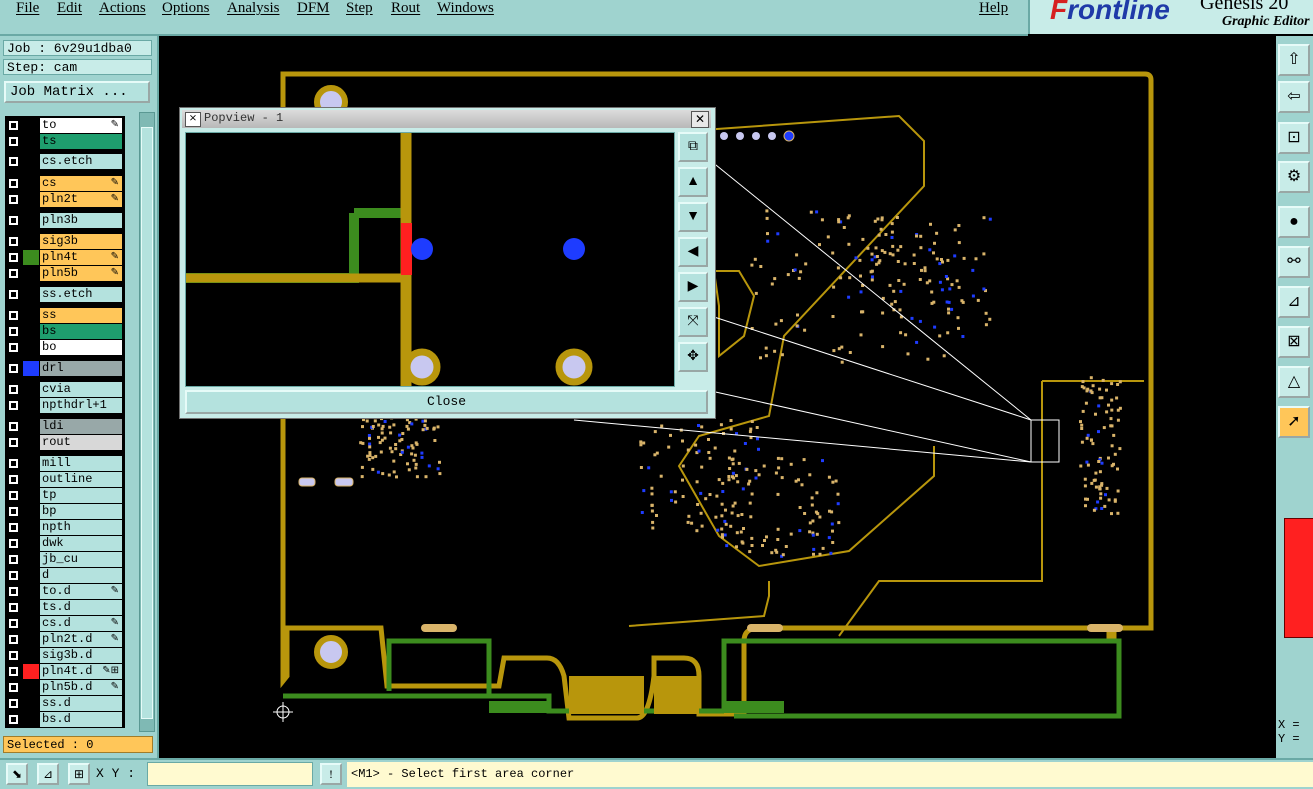  Describe the element at coordinates (359, 8) in the screenshot. I see `menu-step: Step` at that location.